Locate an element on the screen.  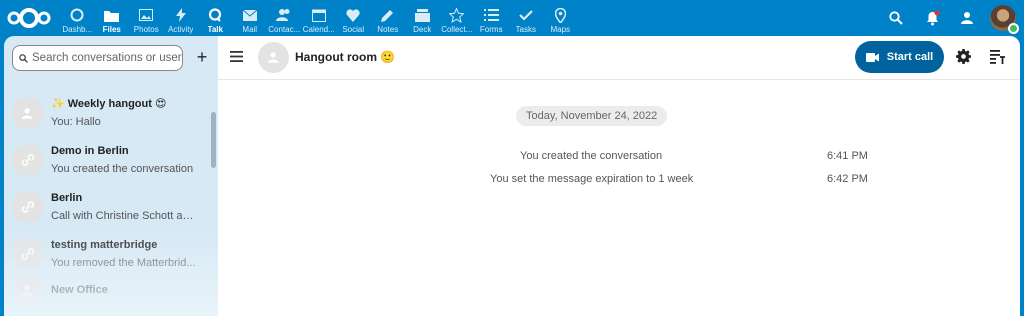
app-maps: Maps is located at coordinates (560, 18).